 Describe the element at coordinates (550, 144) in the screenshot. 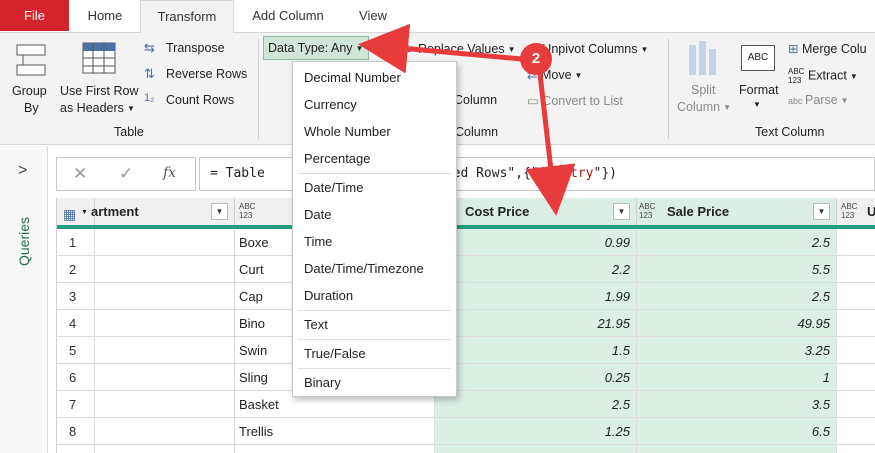

I see `arrow-to-cost-price` at that location.